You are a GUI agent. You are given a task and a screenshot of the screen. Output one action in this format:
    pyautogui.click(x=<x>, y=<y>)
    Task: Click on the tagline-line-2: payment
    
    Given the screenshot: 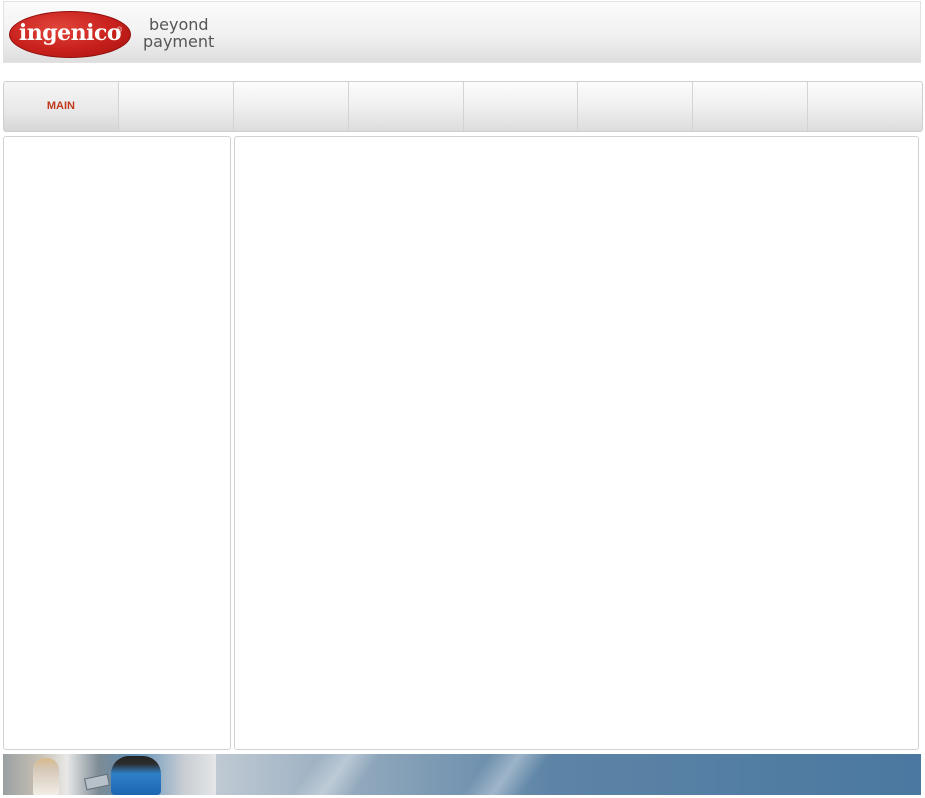 What is the action you would take?
    pyautogui.click(x=179, y=41)
    